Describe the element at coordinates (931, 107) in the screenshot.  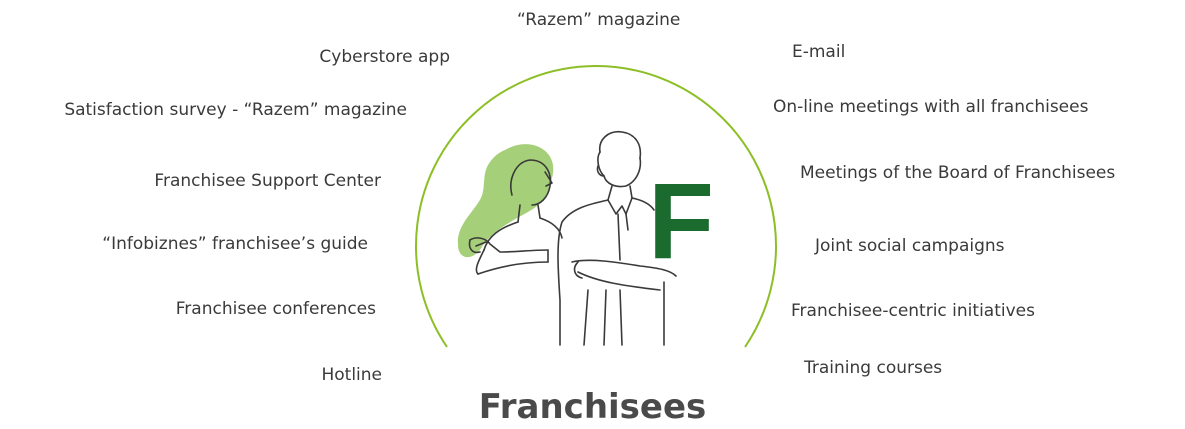
I see `right-item: On-line meetings with all franchisees` at that location.